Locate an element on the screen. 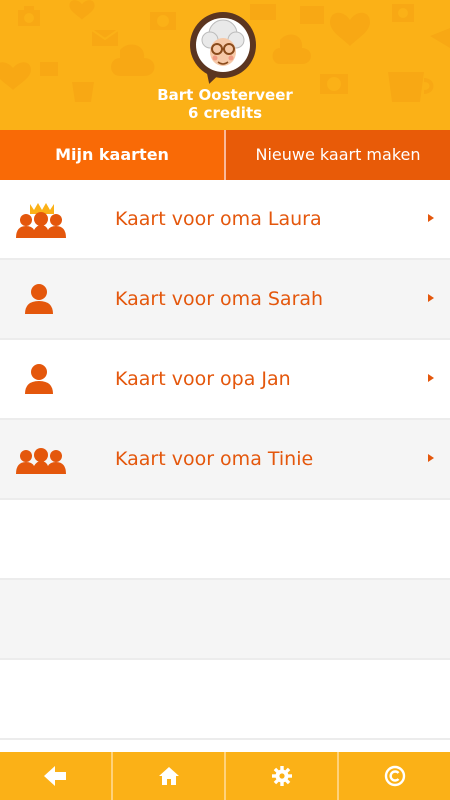  home-icon is located at coordinates (168, 776).